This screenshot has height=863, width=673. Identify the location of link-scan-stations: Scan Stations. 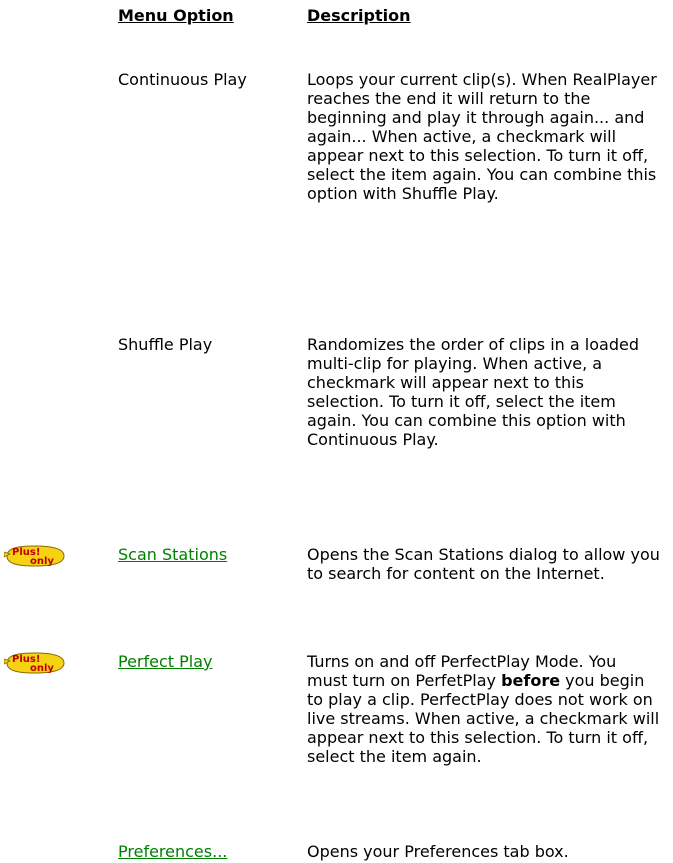
(208, 554).